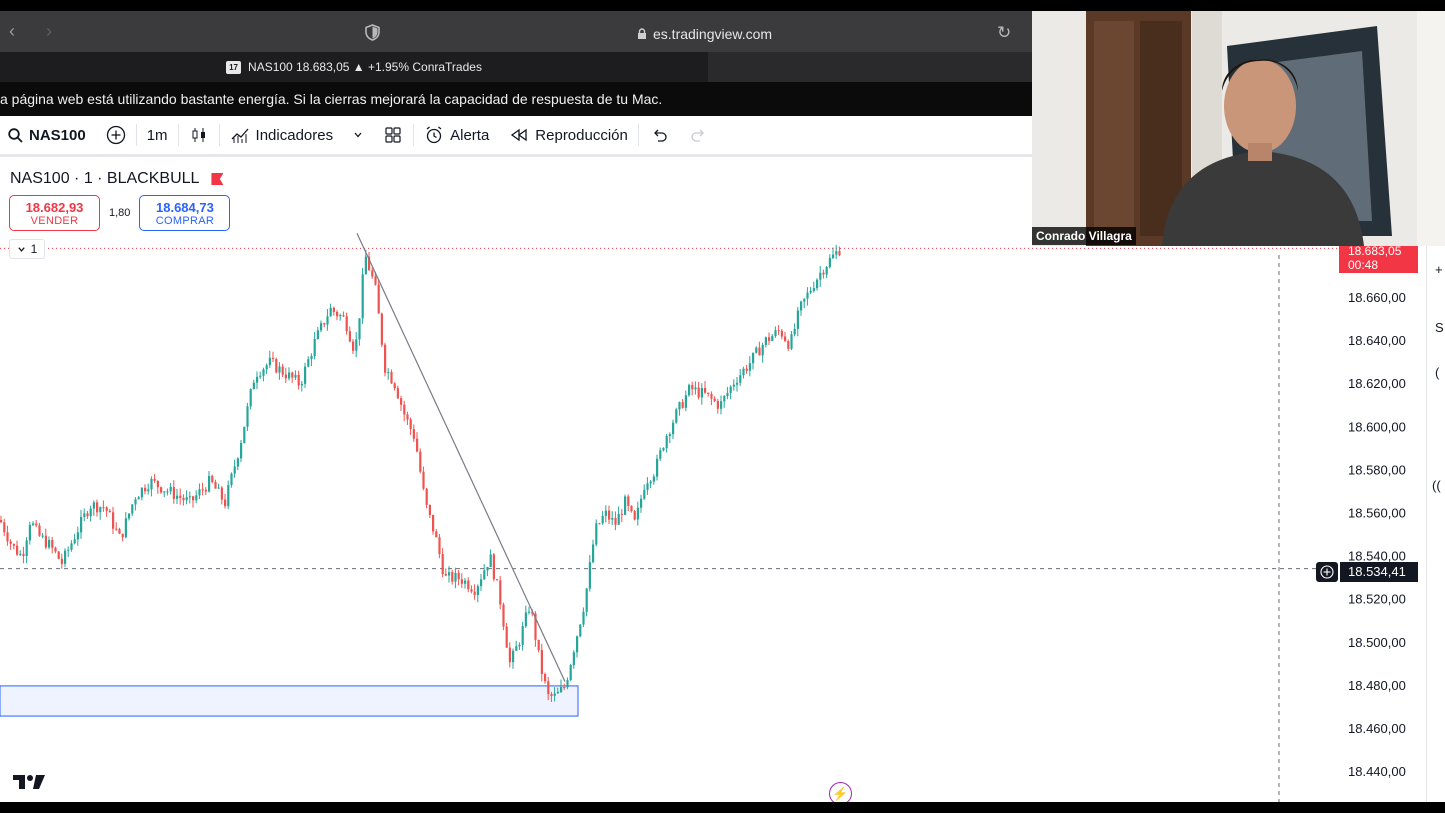 The height and width of the screenshot is (813, 1445). Describe the element at coordinates (372, 32) in the screenshot. I see `privacy-shield-icon` at that location.